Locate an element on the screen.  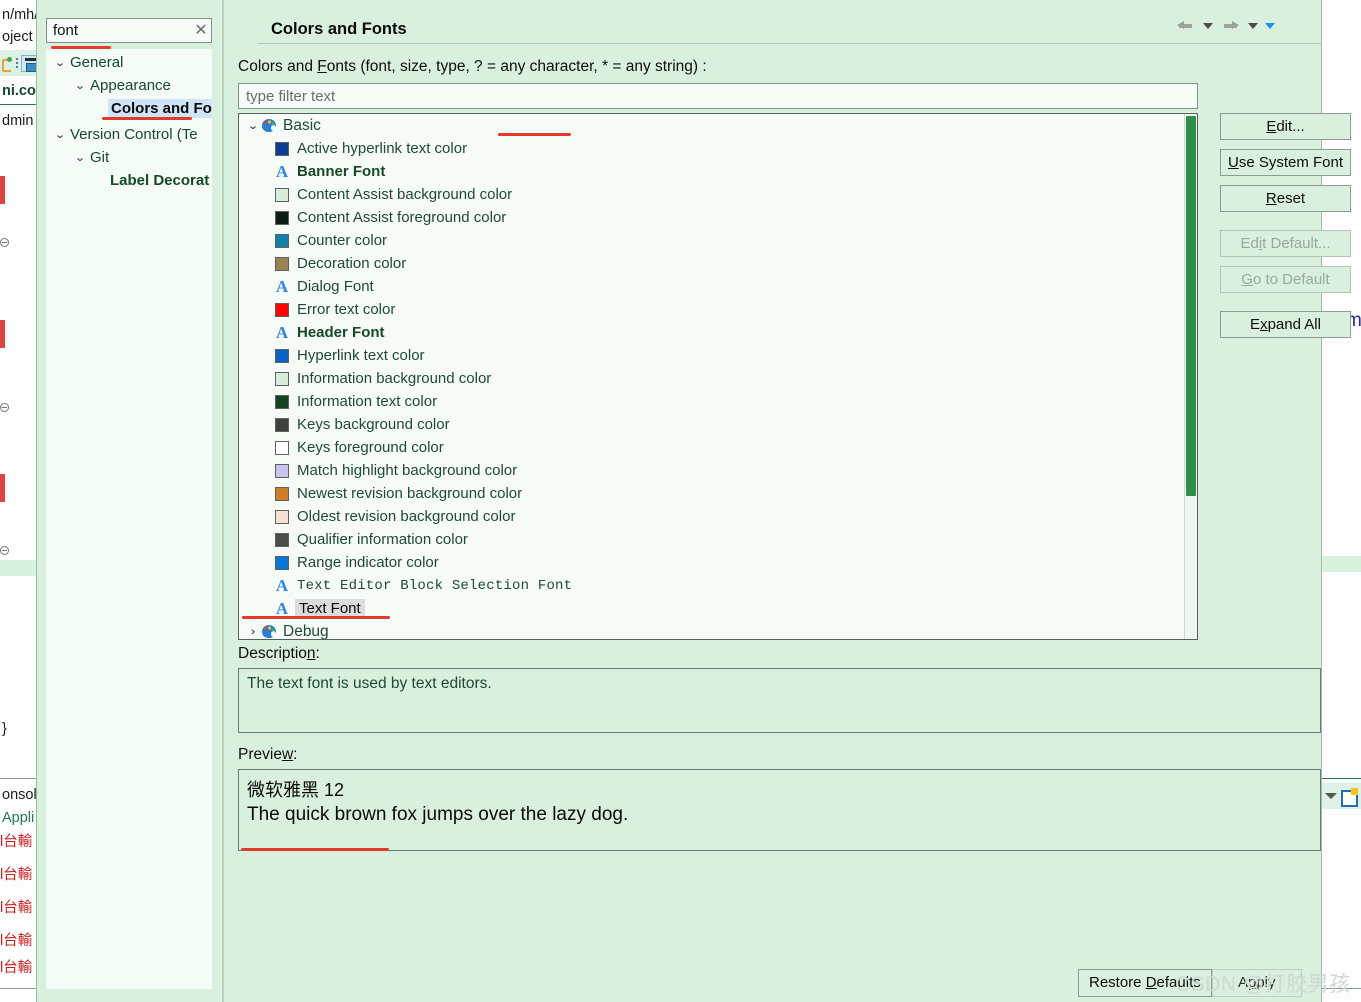
nav-item-version-control: ⌄ Version Control (Te is located at coordinates (129, 134).